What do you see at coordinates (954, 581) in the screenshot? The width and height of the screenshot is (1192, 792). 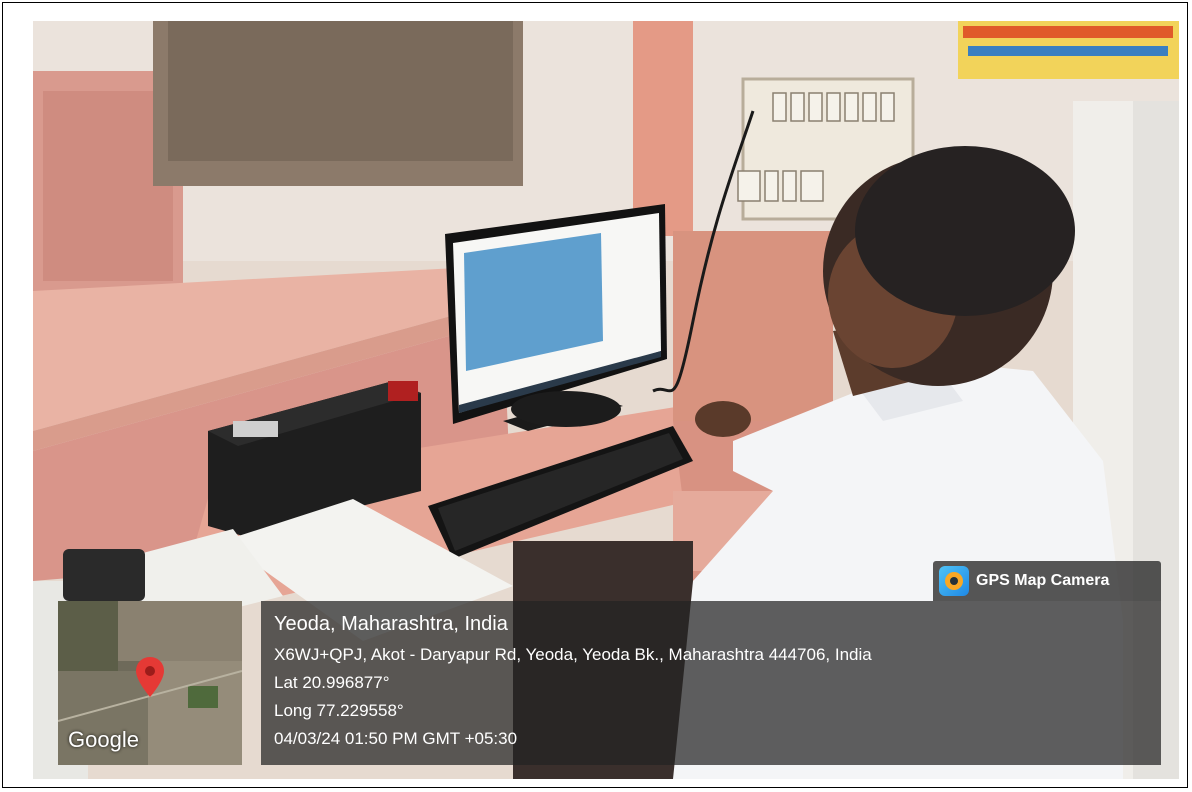 I see `gps-camera-app-icon` at bounding box center [954, 581].